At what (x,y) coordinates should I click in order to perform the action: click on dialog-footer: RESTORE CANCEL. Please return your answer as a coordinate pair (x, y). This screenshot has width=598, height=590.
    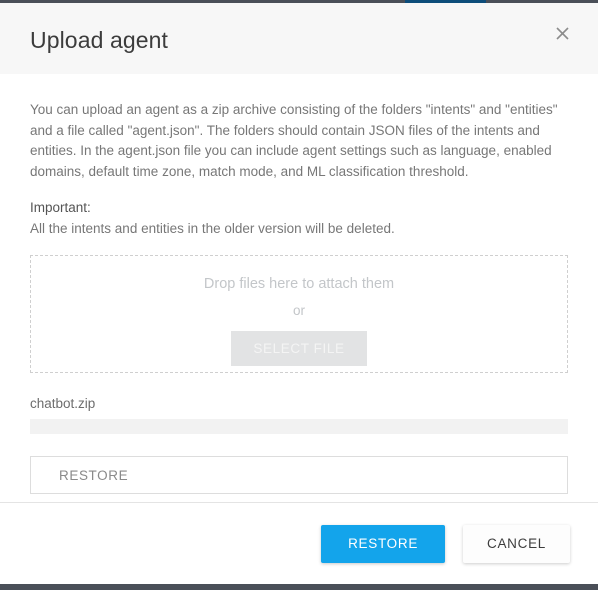
    Looking at the image, I should click on (299, 543).